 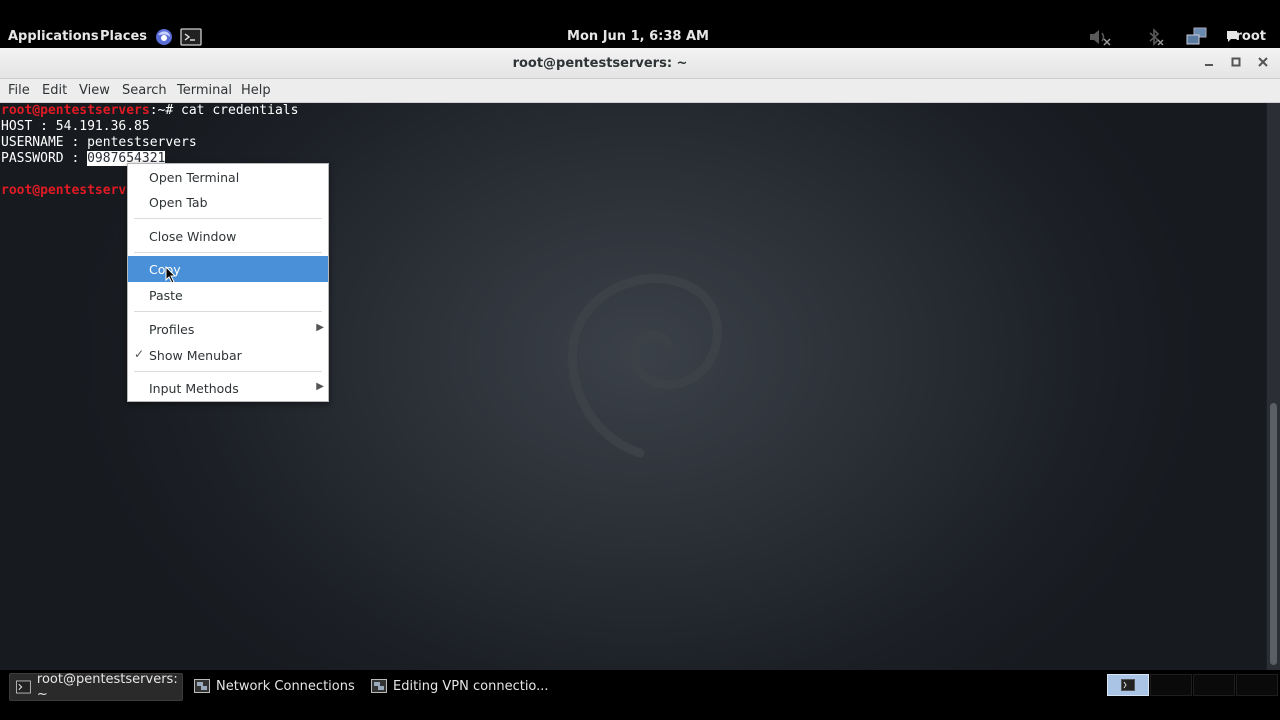 What do you see at coordinates (1251, 37) in the screenshot?
I see `user-menu: root` at bounding box center [1251, 37].